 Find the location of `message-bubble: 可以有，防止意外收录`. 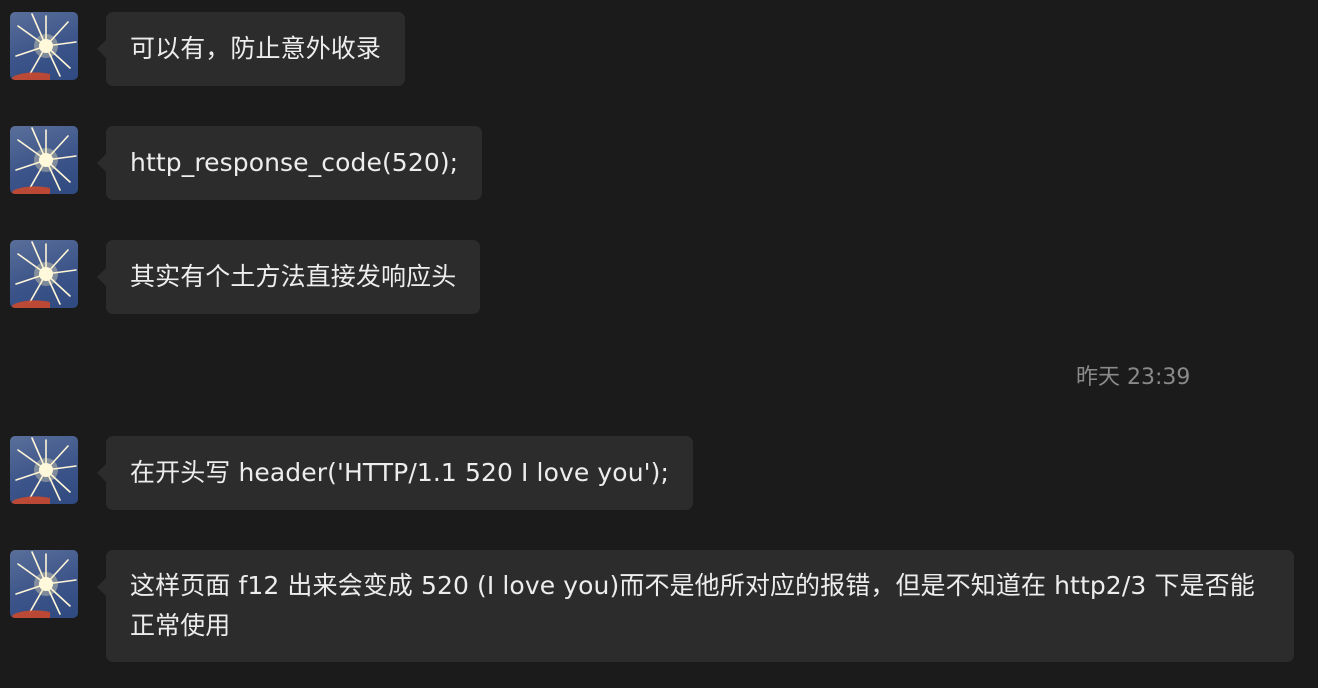

message-bubble: 可以有，防止意外收录 is located at coordinates (251, 49).